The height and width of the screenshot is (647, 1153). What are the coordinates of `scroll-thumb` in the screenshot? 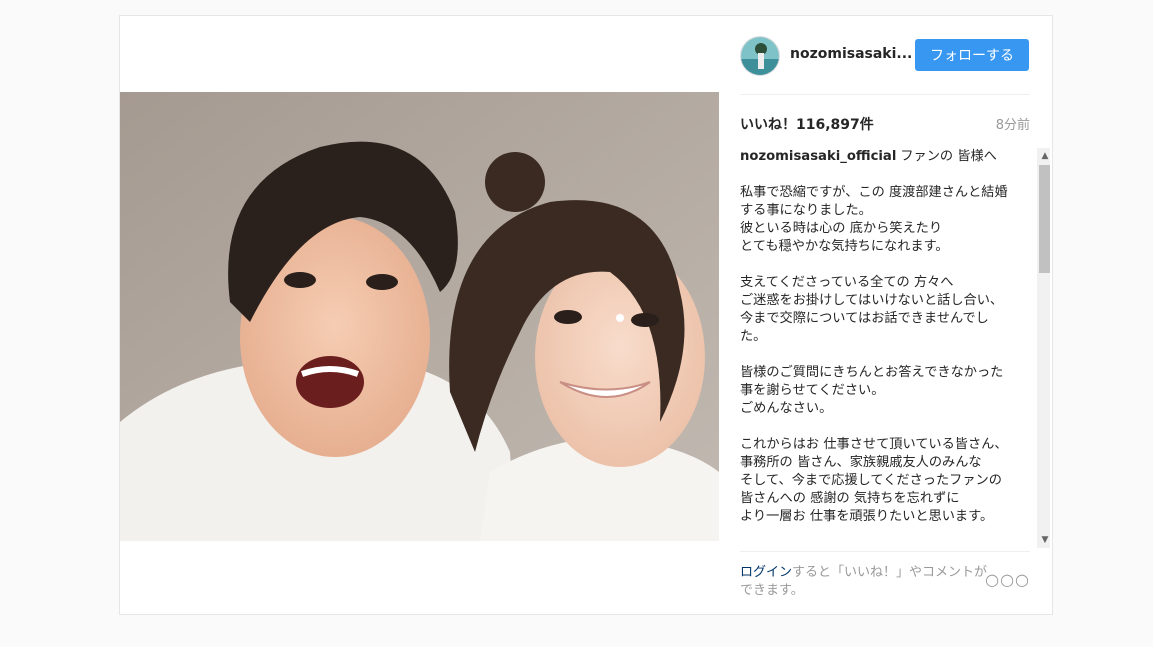 It's located at (1044, 219).